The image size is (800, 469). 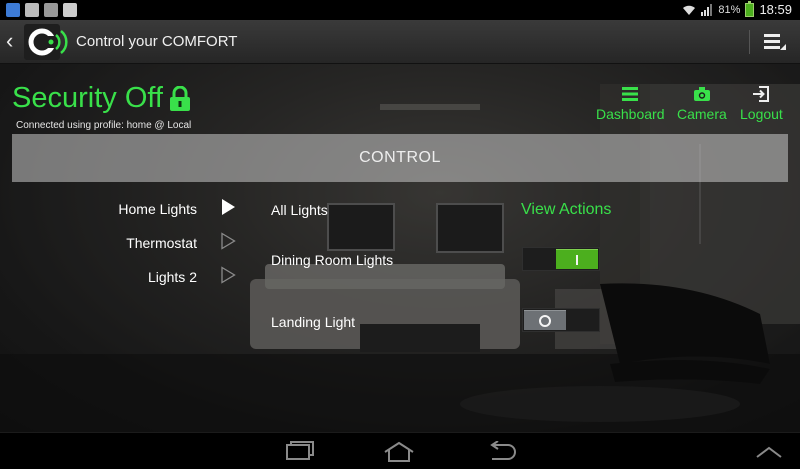 I want to click on back-chevron-icon: ‹, so click(x=9, y=41).